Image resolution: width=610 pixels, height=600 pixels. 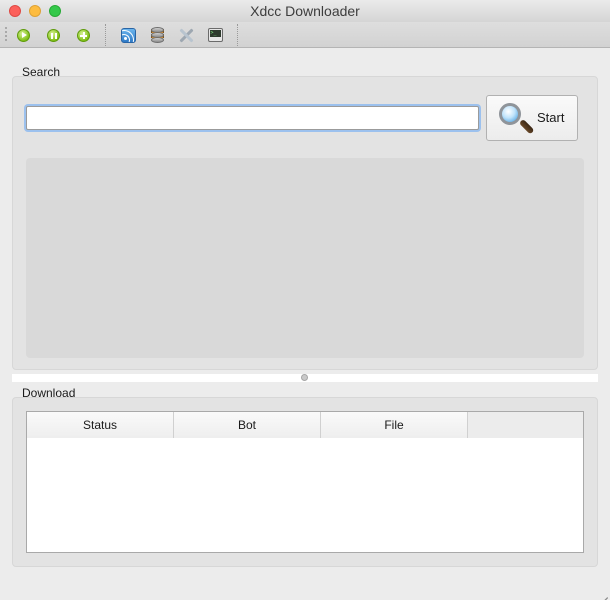 I want to click on window-title: Xdcc Downloader, so click(x=305, y=11).